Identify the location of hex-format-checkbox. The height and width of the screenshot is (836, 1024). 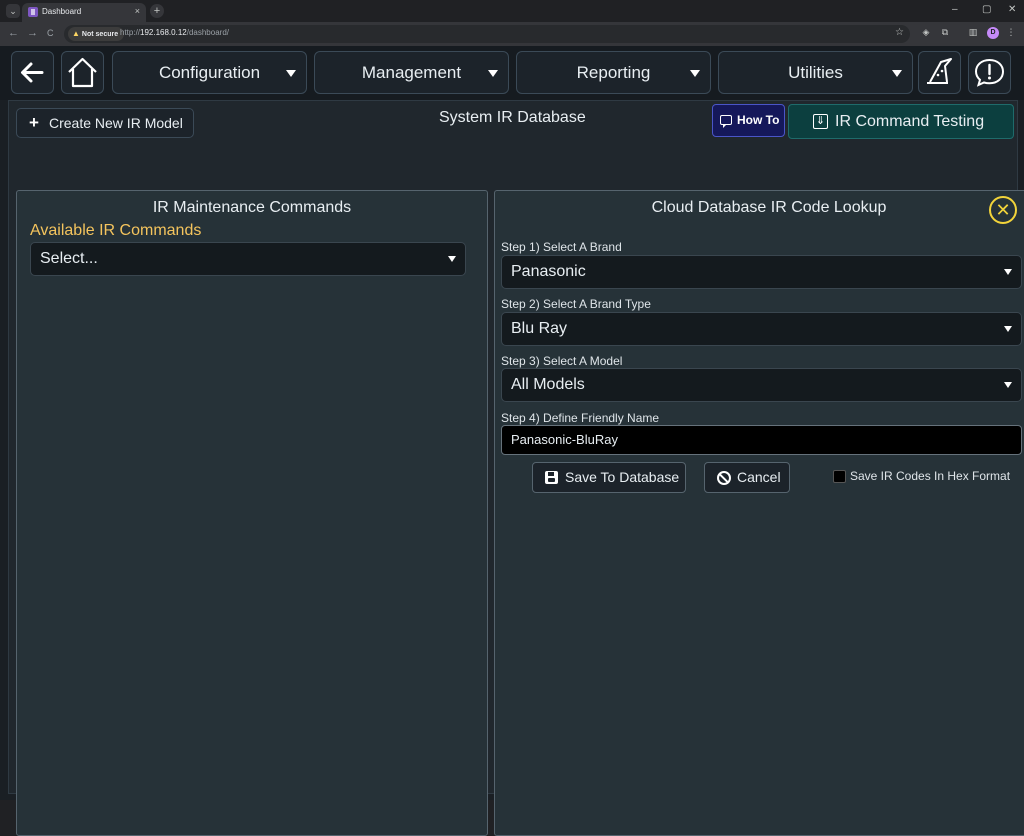
(839, 476).